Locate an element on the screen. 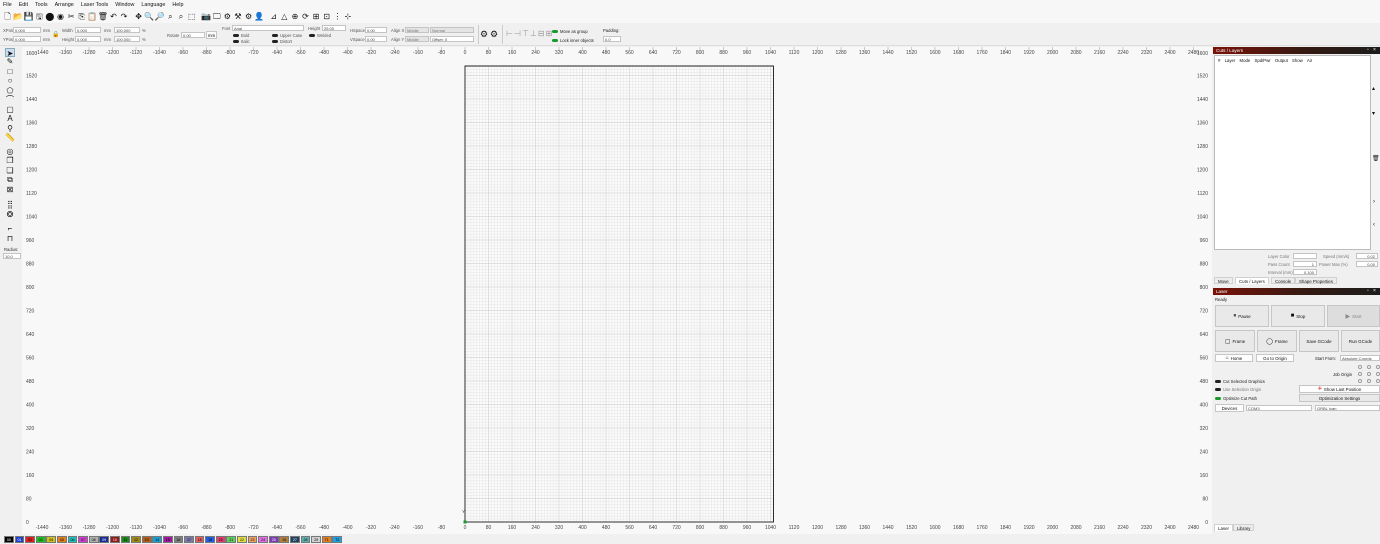  float-icon-2: ▫ is located at coordinates (1368, 291).